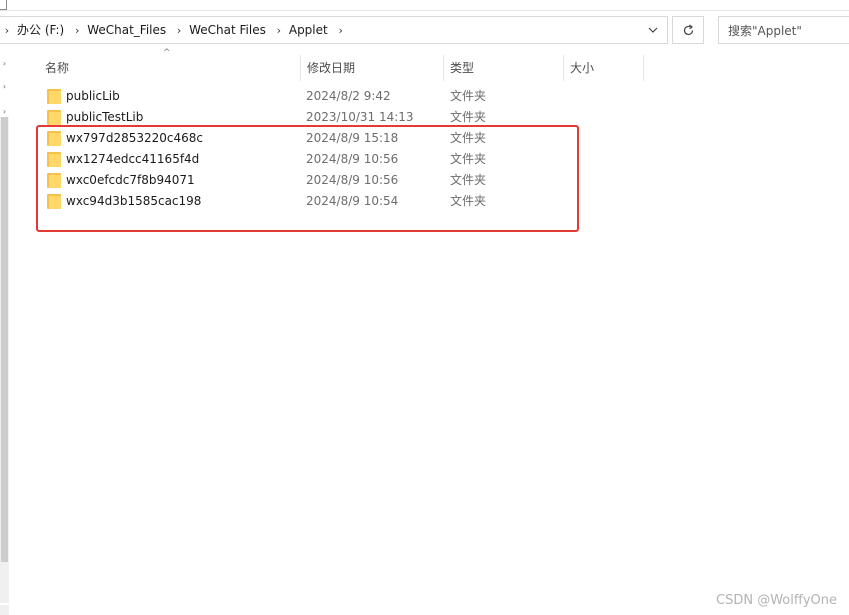 The image size is (849, 615). What do you see at coordinates (603, 68) in the screenshot?
I see `column-header-size: 大小` at bounding box center [603, 68].